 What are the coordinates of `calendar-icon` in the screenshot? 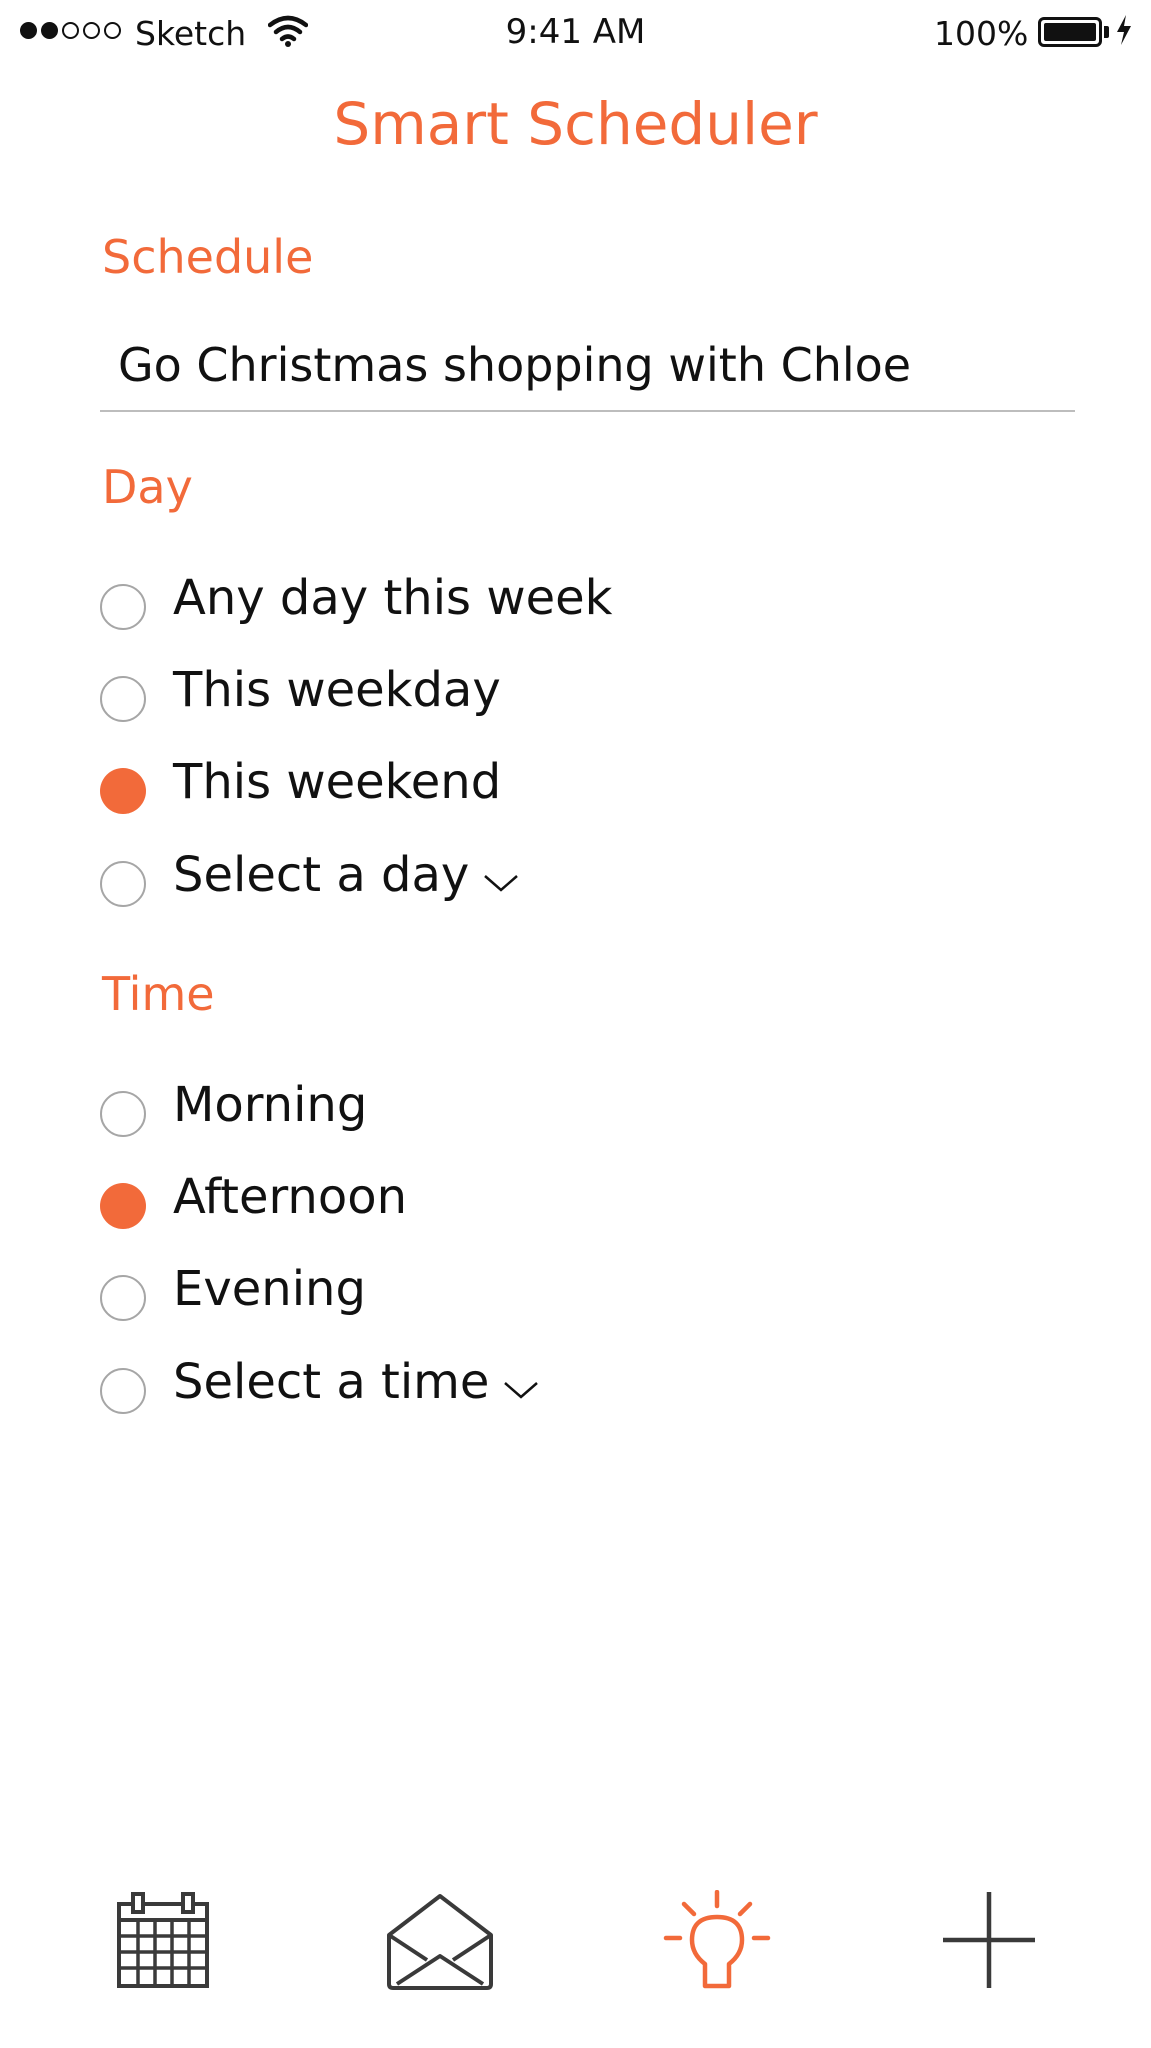 It's located at (163, 1940).